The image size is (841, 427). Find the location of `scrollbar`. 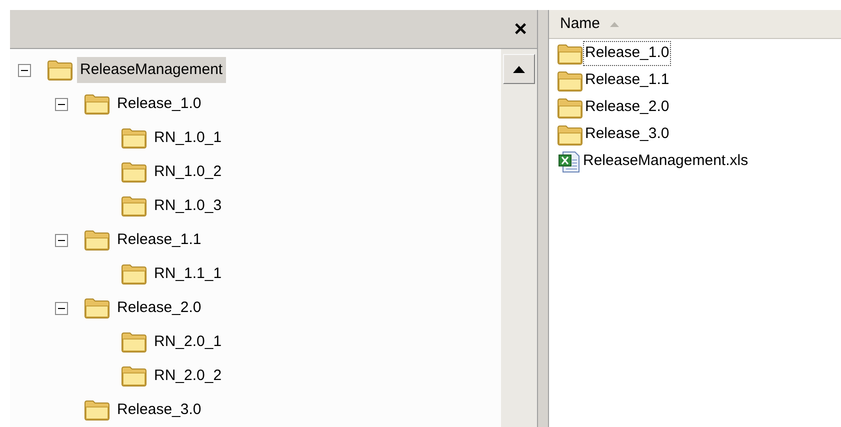

scrollbar is located at coordinates (519, 238).